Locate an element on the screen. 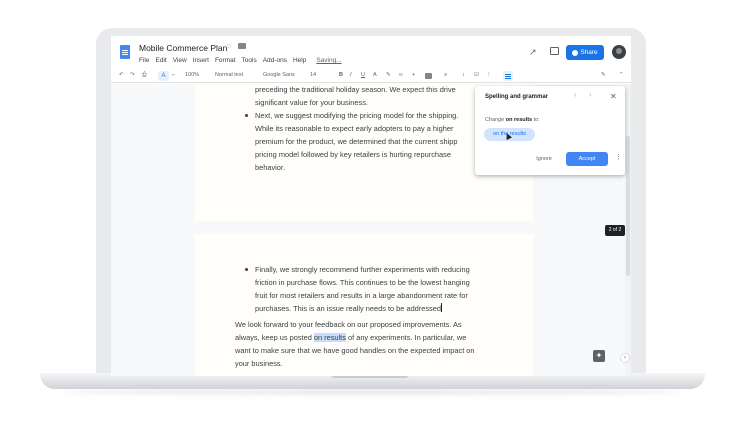 The width and height of the screenshot is (730, 432). change-prefix: Change is located at coordinates (495, 120).